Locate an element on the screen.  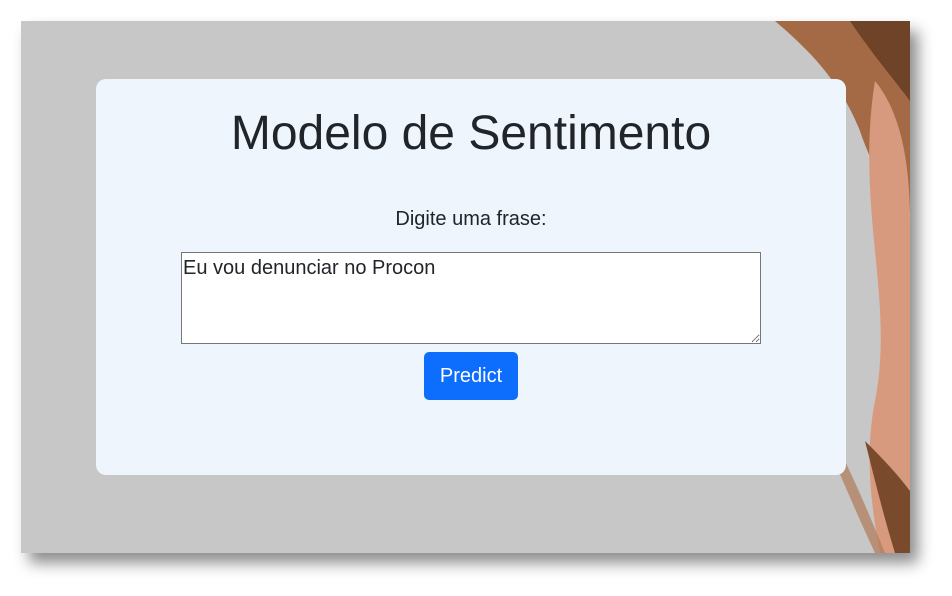
page-title: Modelo de Sentimento is located at coordinates (471, 133).